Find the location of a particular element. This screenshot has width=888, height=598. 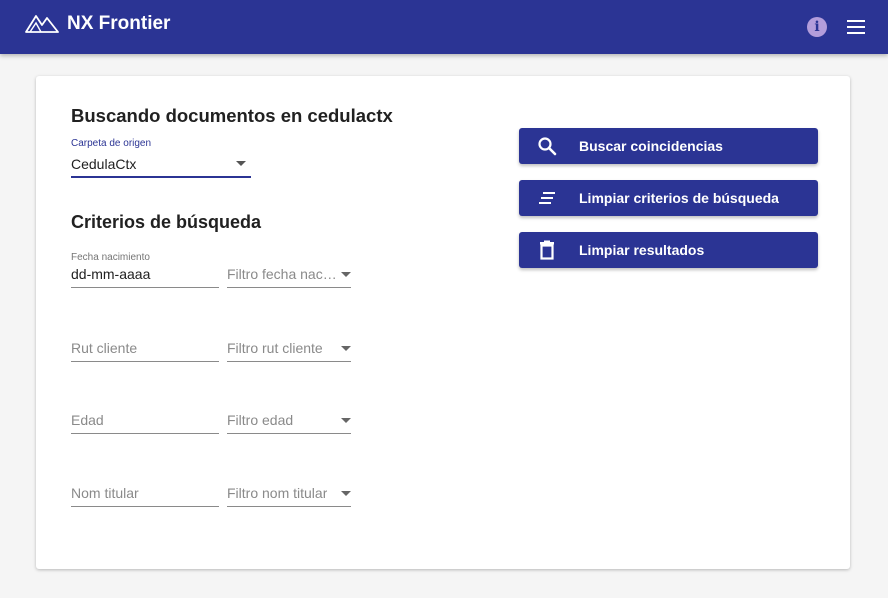

search-button-label: Buscar coincidencias is located at coordinates (651, 146).